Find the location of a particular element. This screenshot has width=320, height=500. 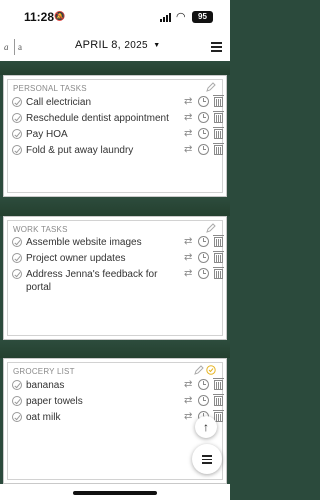

date-selector: APRIL 8, 2025 ▼ is located at coordinates (117, 45).